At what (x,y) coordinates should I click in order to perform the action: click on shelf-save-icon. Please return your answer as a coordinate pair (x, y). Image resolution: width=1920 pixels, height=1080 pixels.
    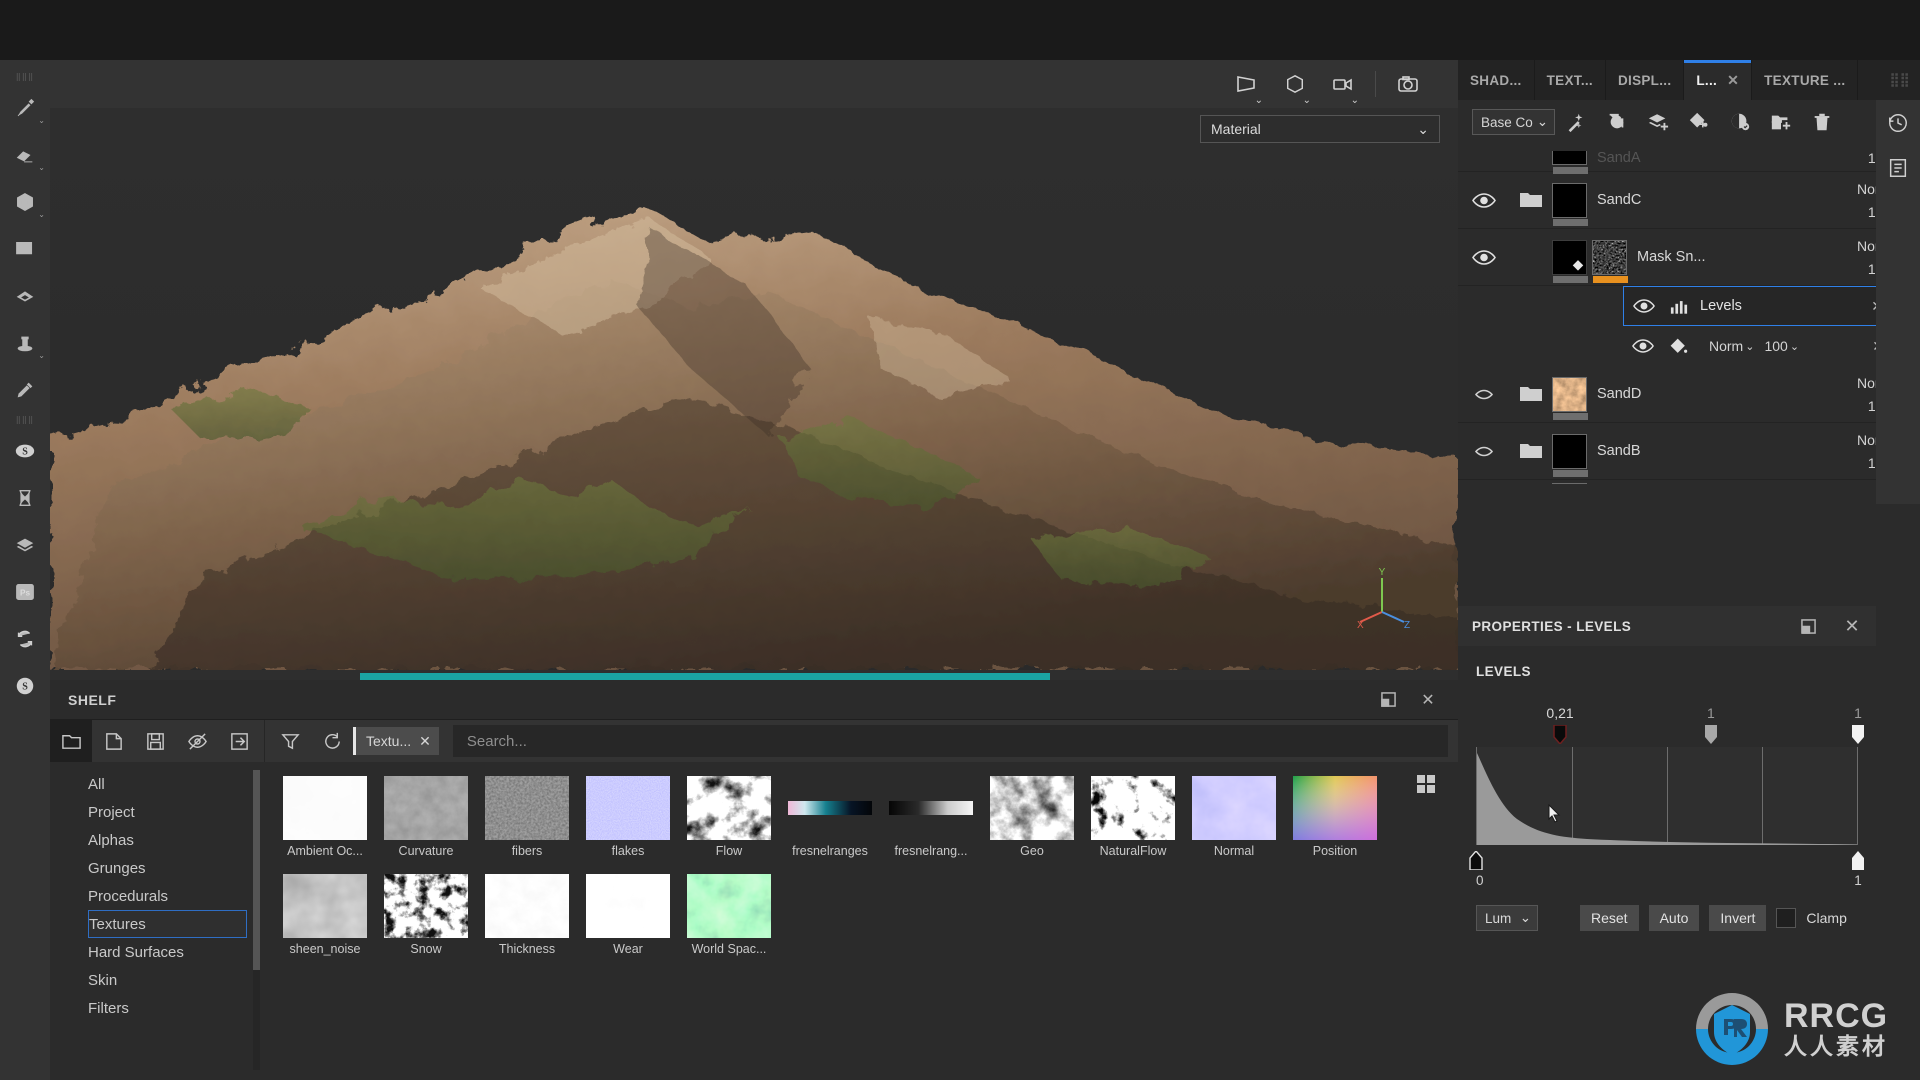
    Looking at the image, I should click on (155, 741).